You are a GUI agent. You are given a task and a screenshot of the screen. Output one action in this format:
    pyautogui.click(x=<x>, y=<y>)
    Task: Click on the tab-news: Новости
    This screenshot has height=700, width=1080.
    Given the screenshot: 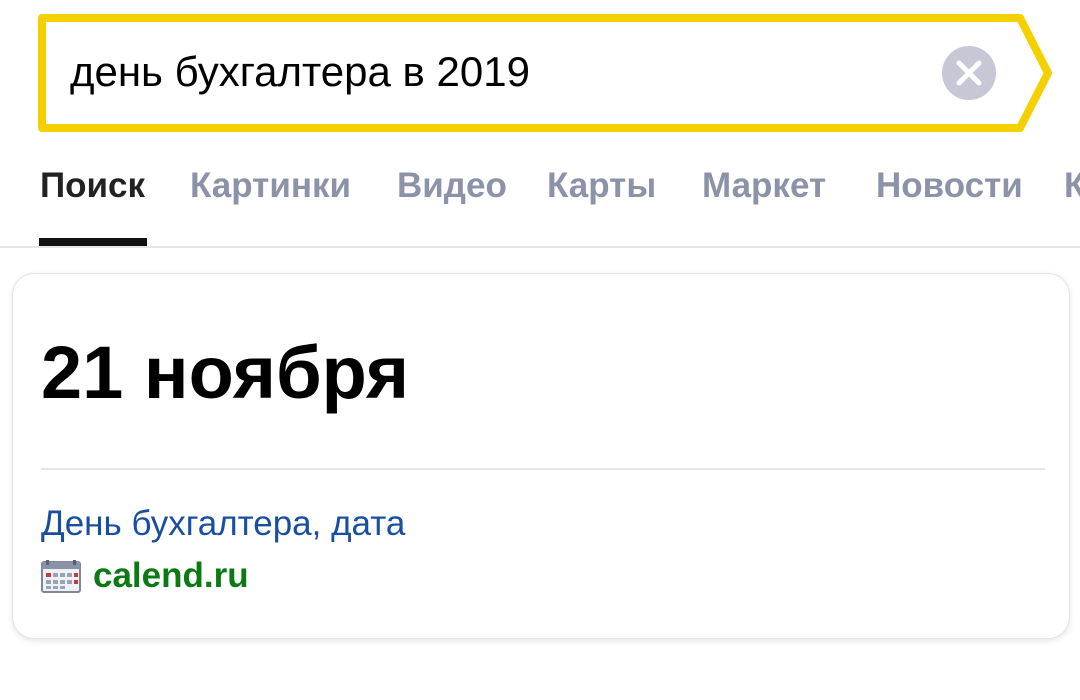 What is the action you would take?
    pyautogui.click(x=949, y=186)
    